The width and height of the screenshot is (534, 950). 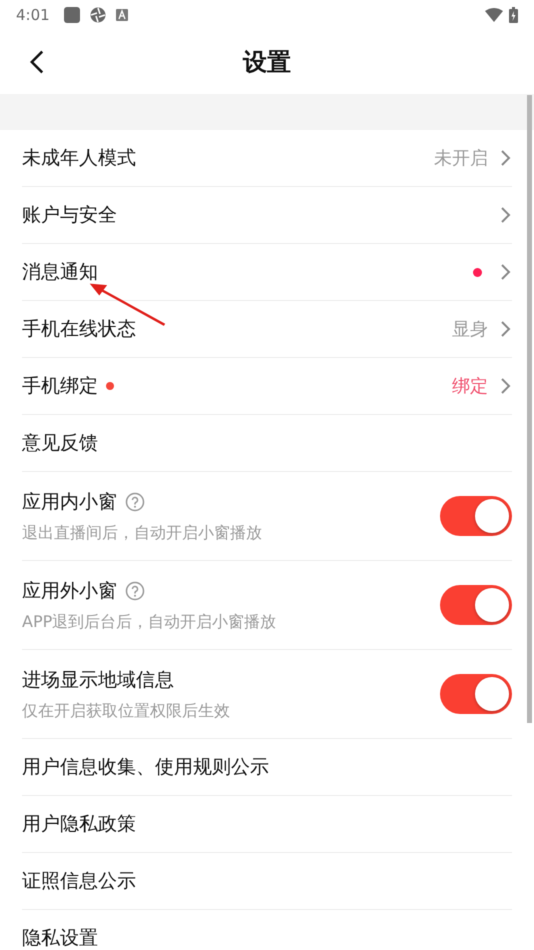 What do you see at coordinates (267, 158) in the screenshot?
I see `settings-row: 未成年人模式 未开启` at bounding box center [267, 158].